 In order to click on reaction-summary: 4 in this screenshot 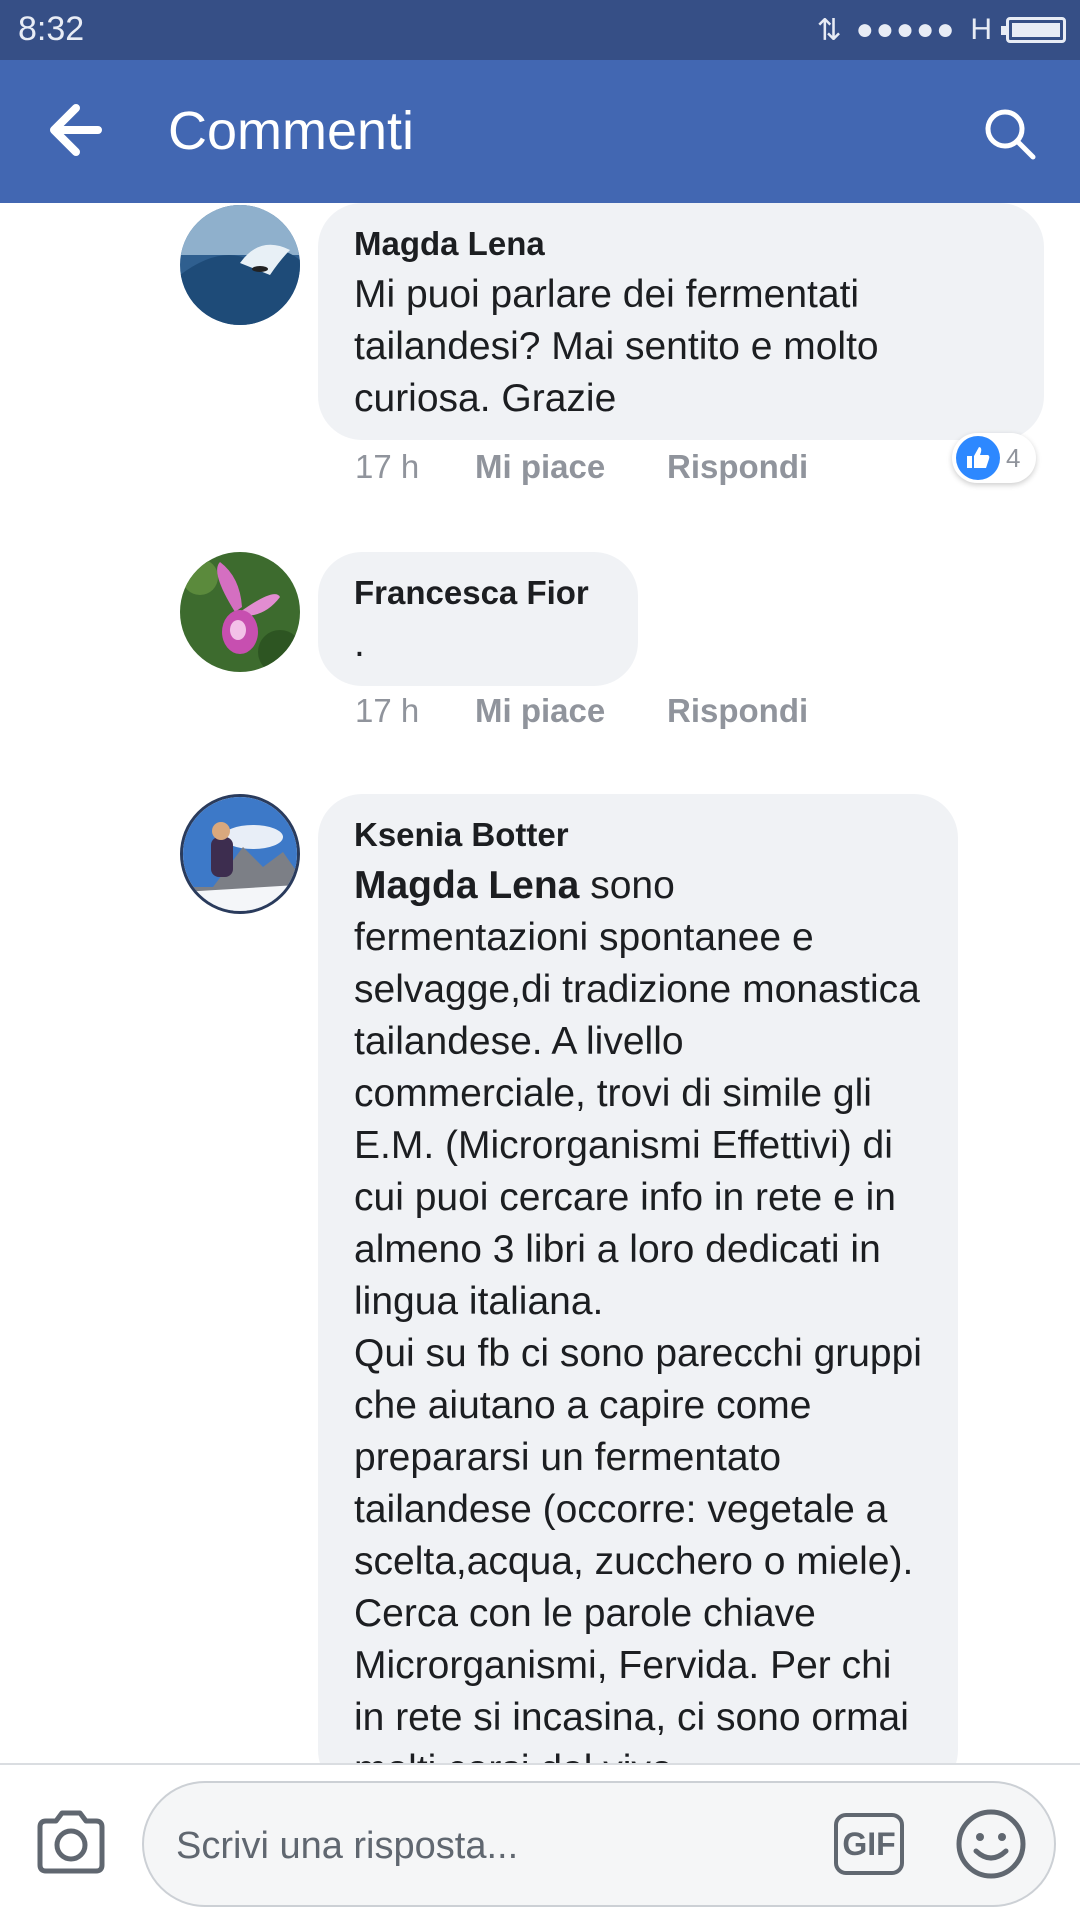, I will do `click(994, 458)`.